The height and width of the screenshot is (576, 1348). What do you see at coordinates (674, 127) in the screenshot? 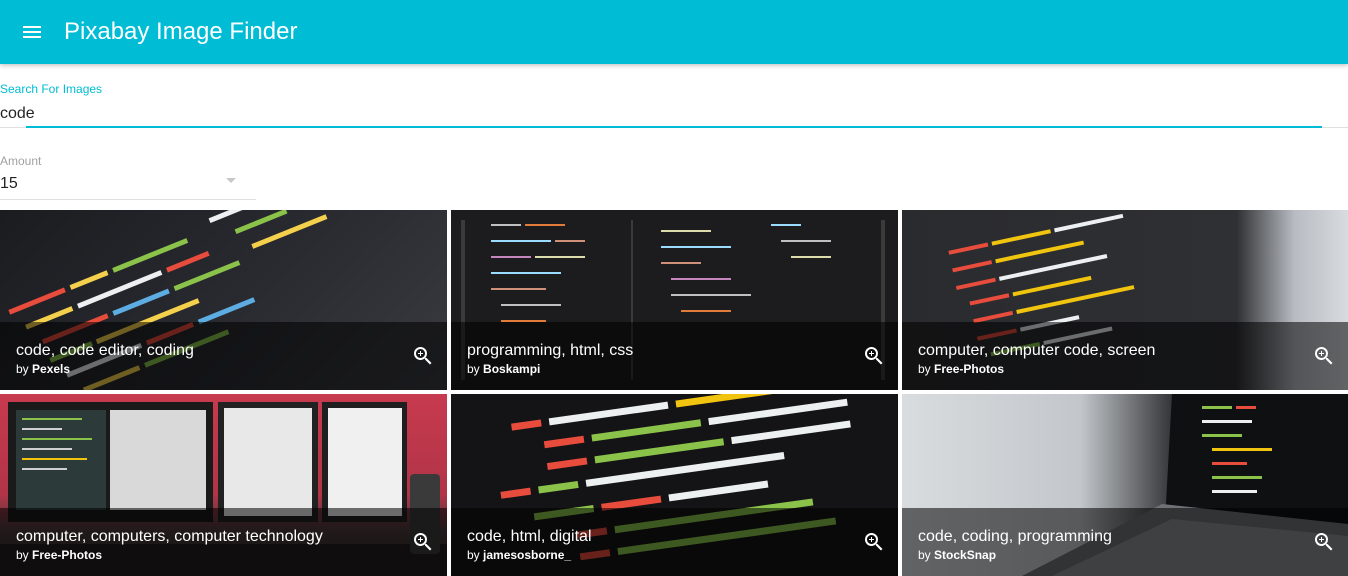
I see `search-underline-focus` at bounding box center [674, 127].